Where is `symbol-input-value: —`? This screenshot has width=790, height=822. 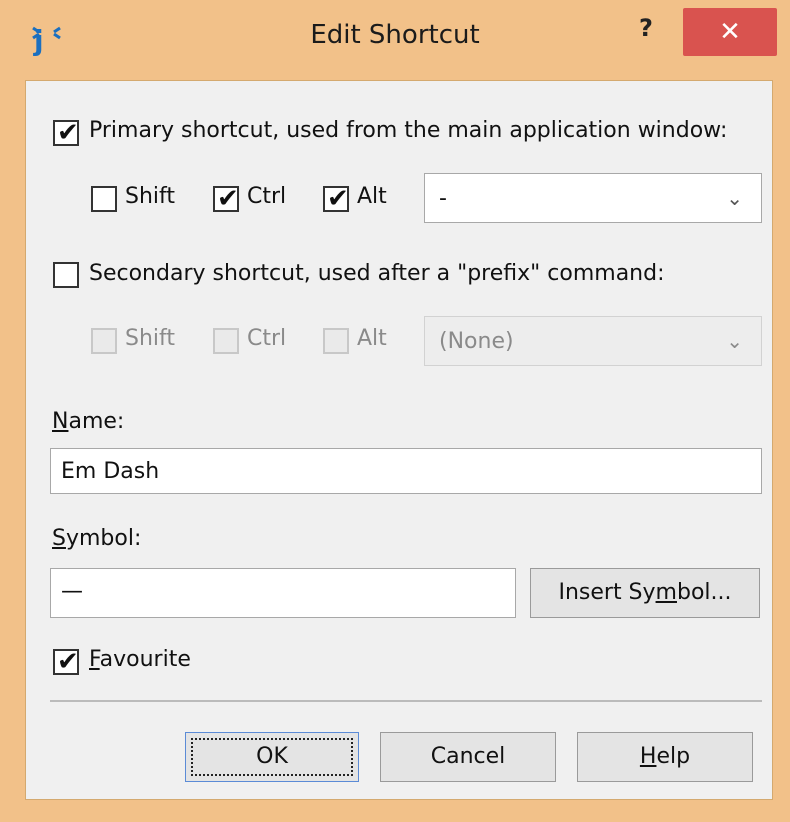 symbol-input-value: — is located at coordinates (72, 591).